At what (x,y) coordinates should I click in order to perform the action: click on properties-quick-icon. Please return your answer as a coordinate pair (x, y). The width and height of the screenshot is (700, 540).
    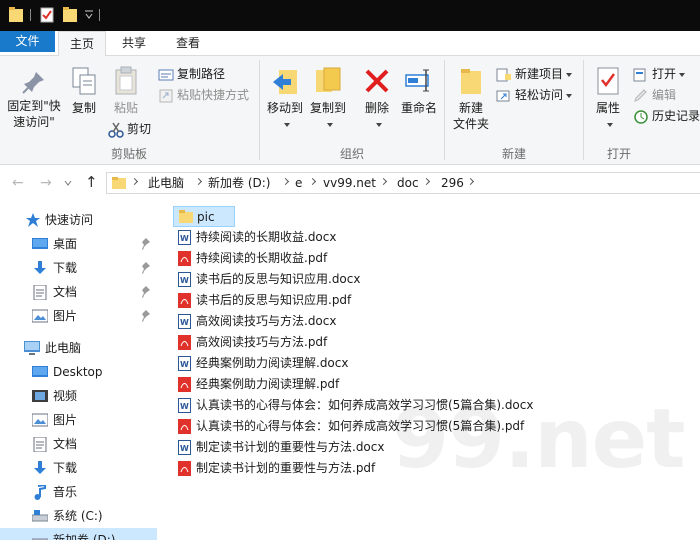
    Looking at the image, I should click on (47, 15).